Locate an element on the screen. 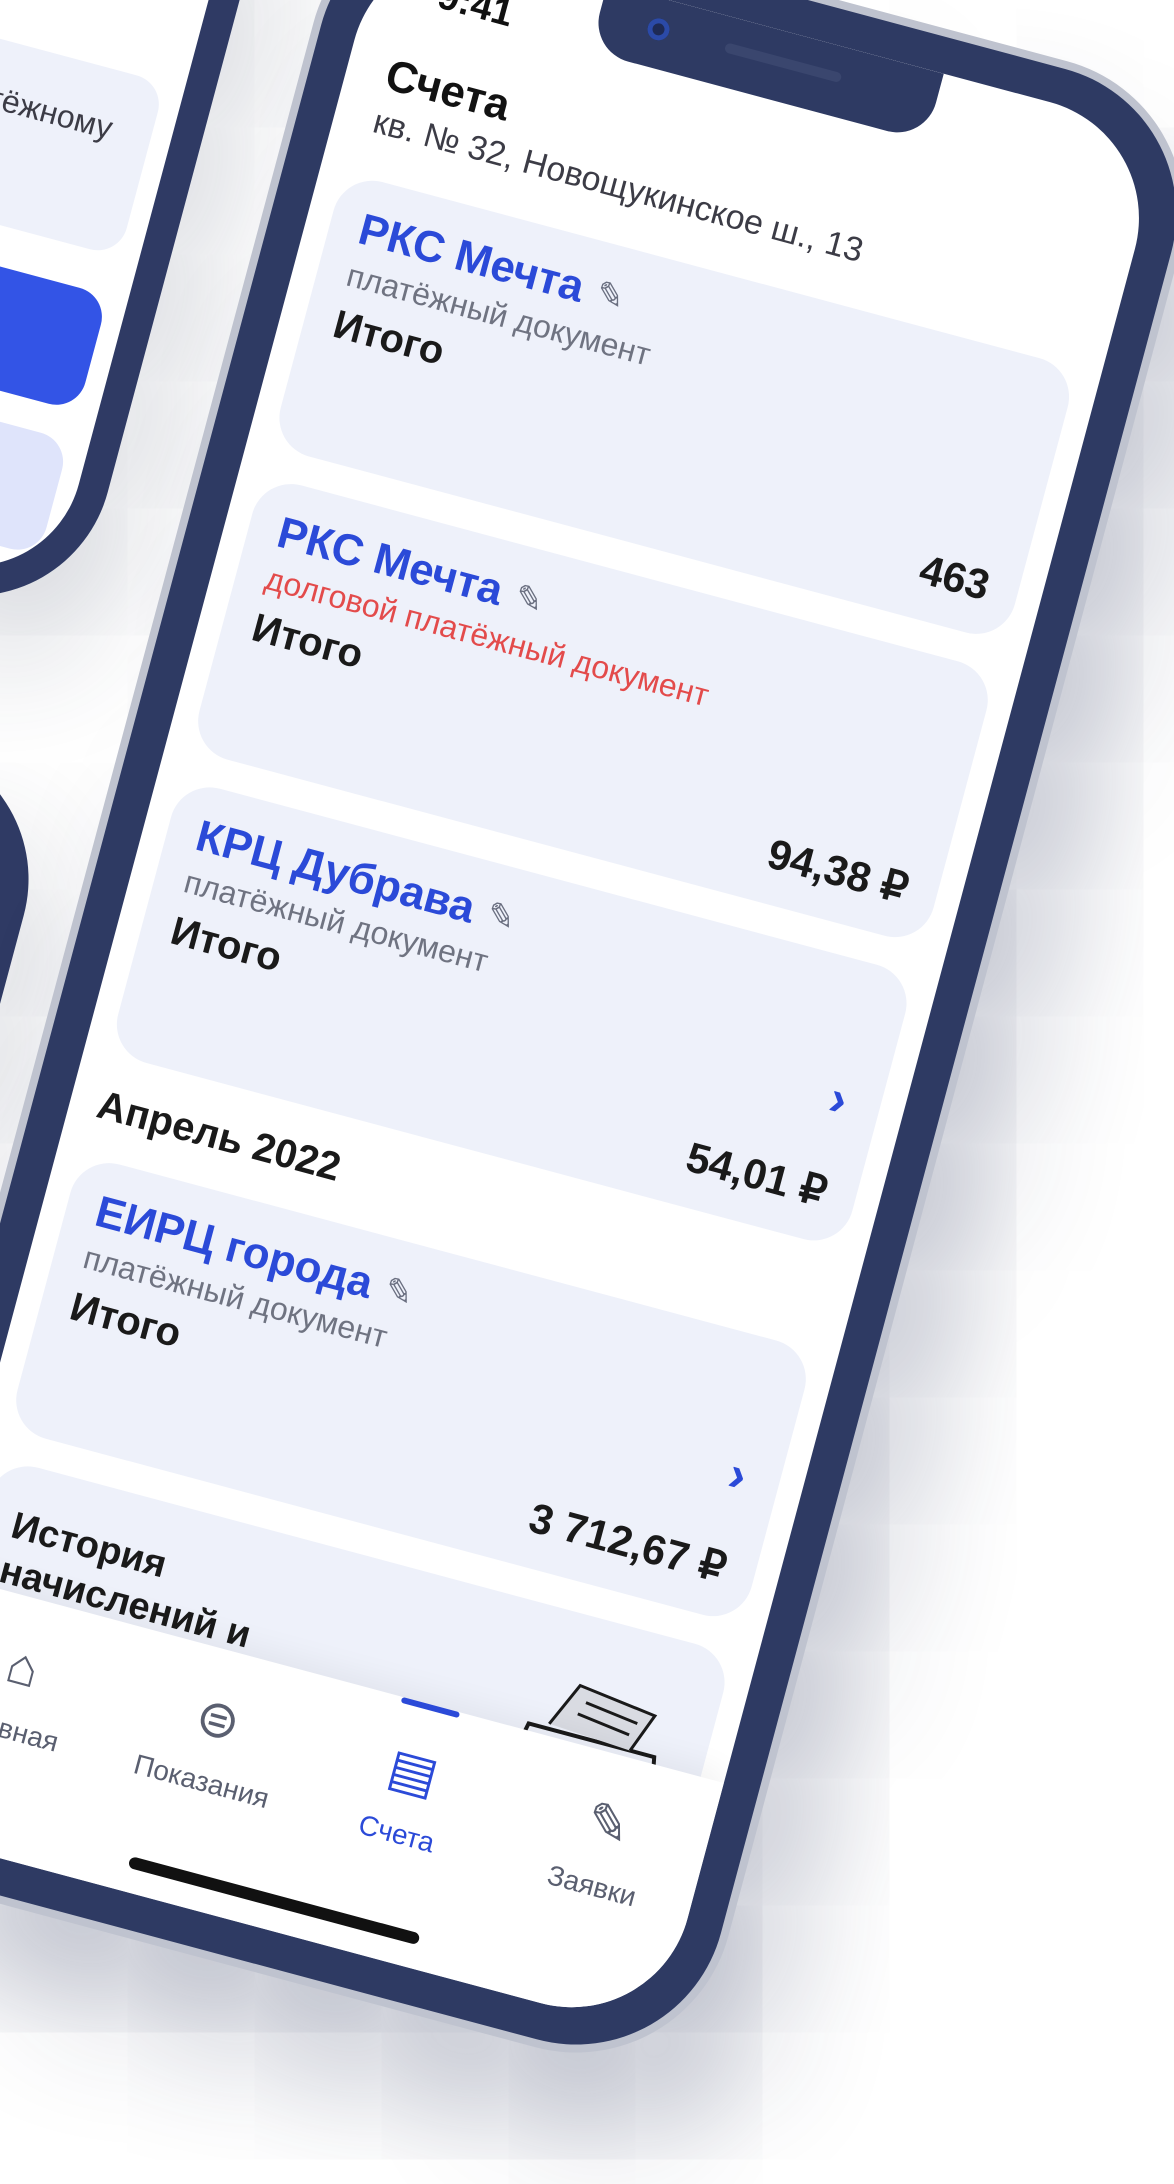 The width and height of the screenshot is (1174, 2184). camera-icon is located at coordinates (658, 29).